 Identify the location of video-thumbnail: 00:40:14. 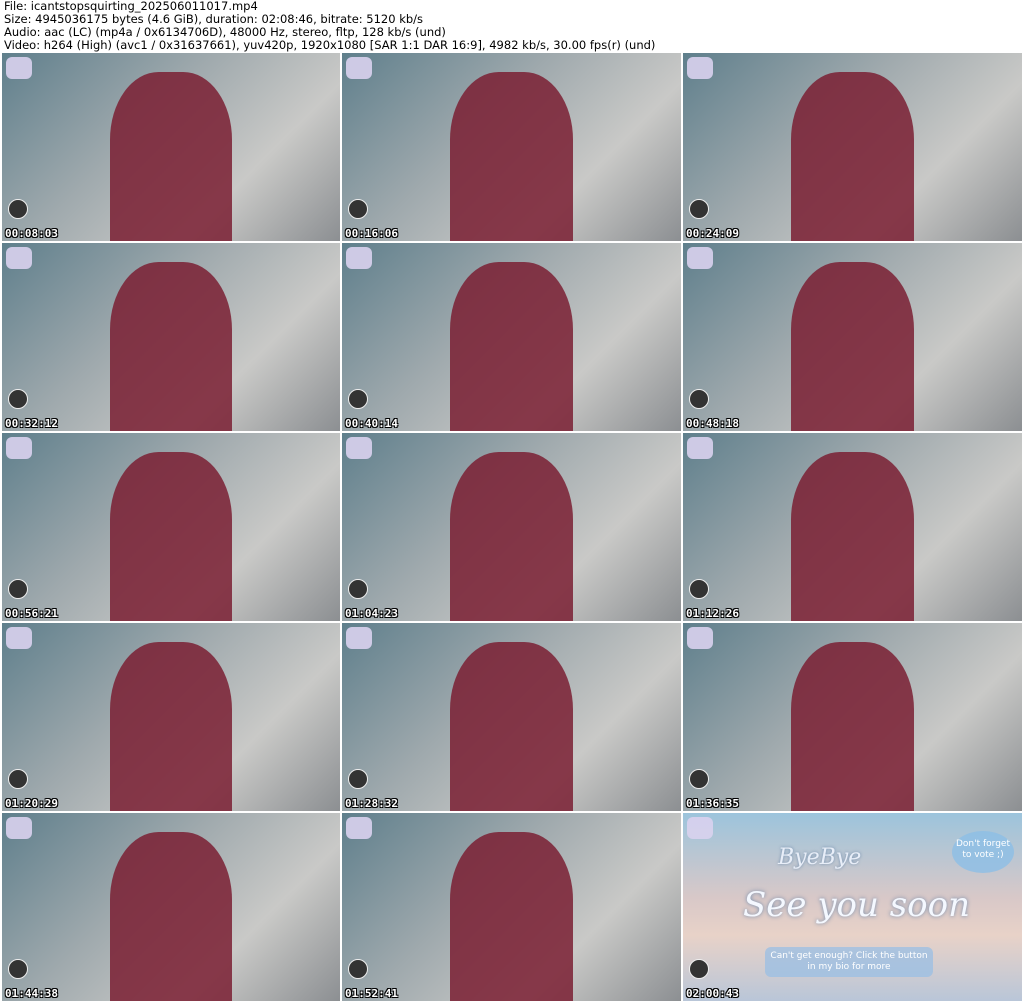
(511, 337).